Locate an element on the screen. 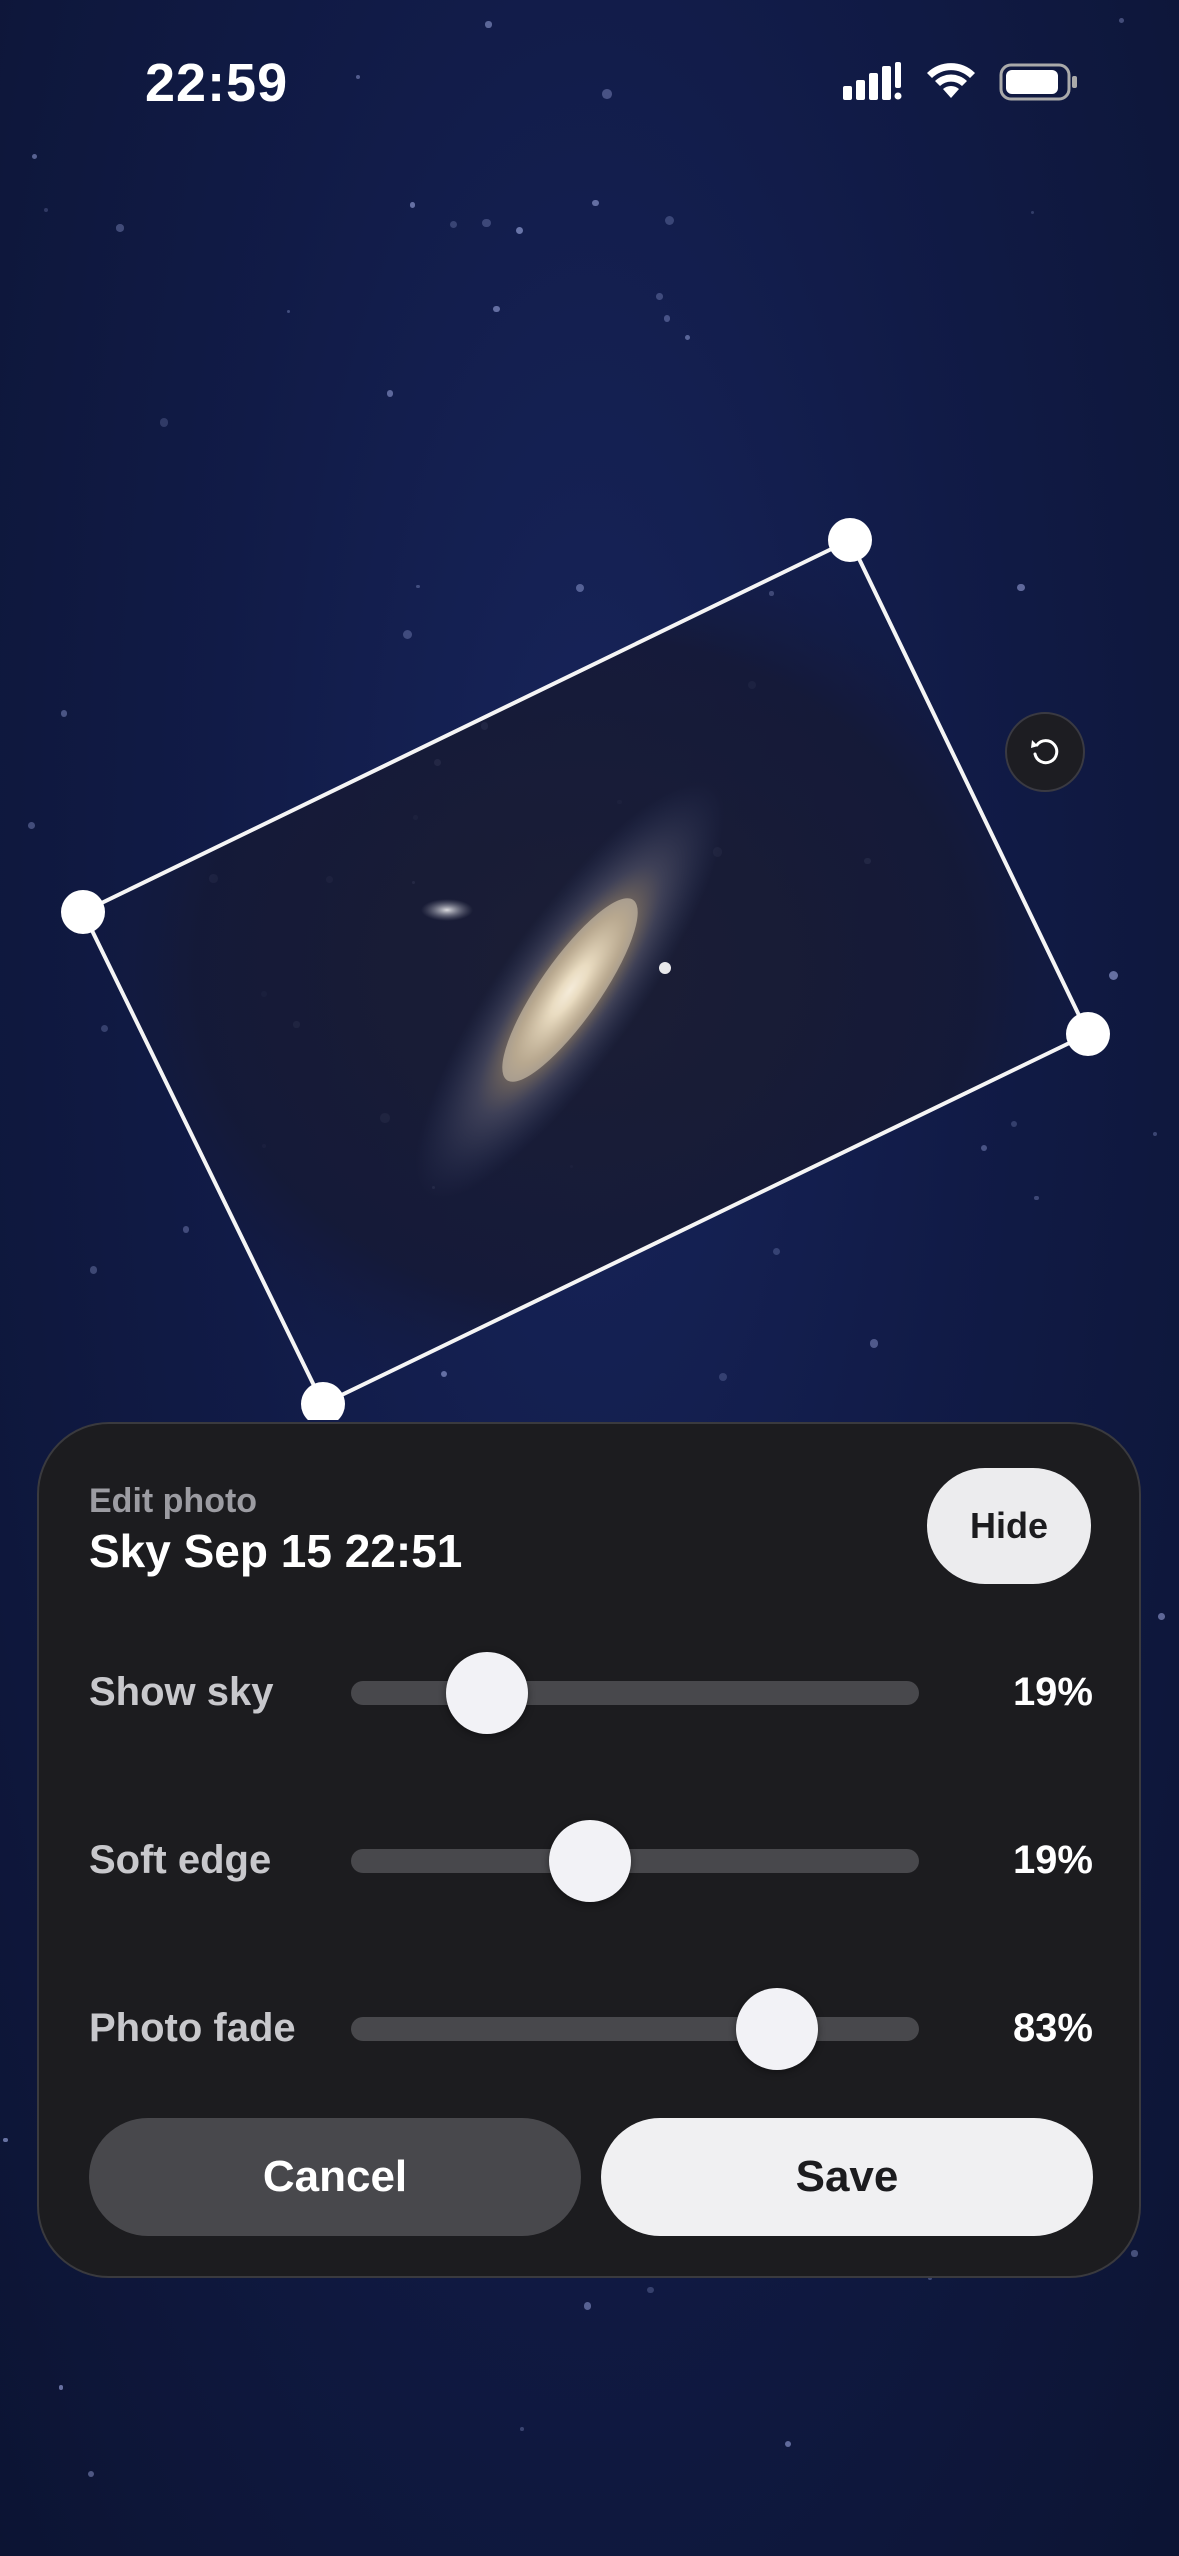  slider-label: Show sky is located at coordinates (181, 1692).